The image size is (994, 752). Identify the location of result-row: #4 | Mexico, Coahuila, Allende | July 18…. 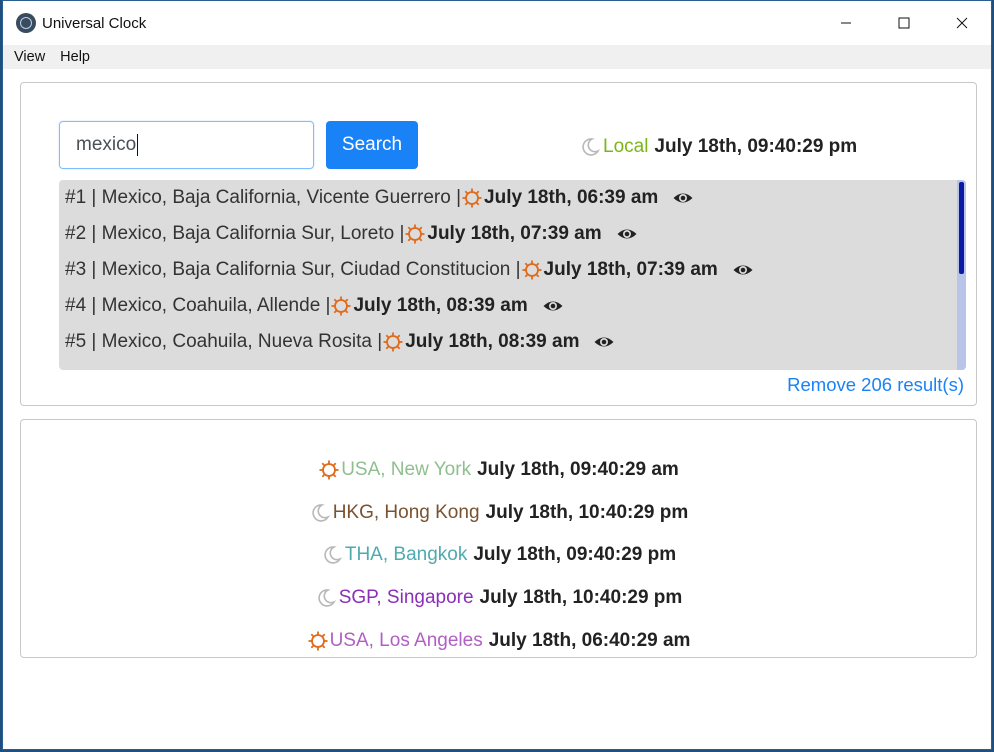
(512, 306).